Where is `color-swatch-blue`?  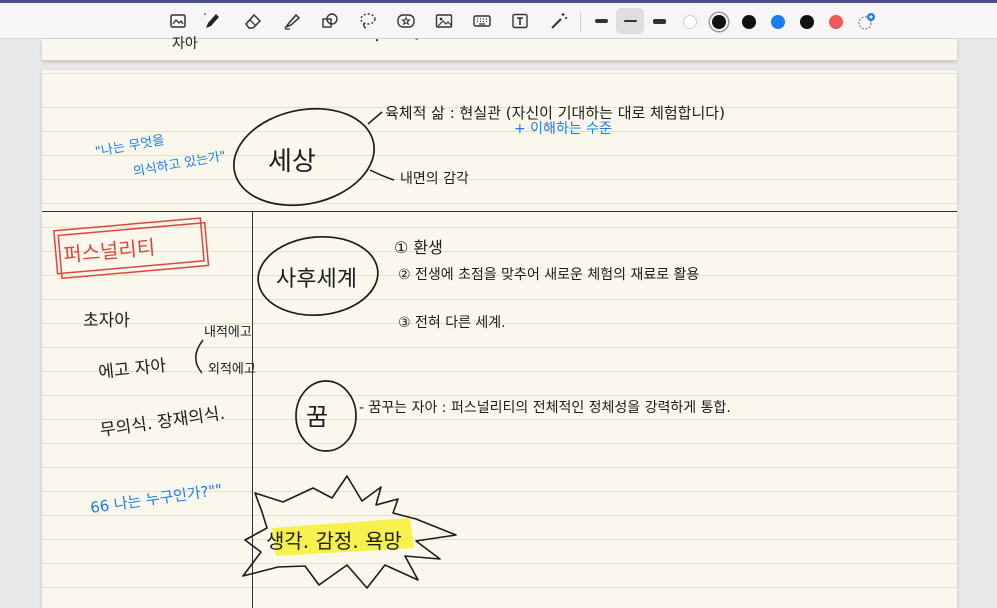
color-swatch-blue is located at coordinates (778, 22).